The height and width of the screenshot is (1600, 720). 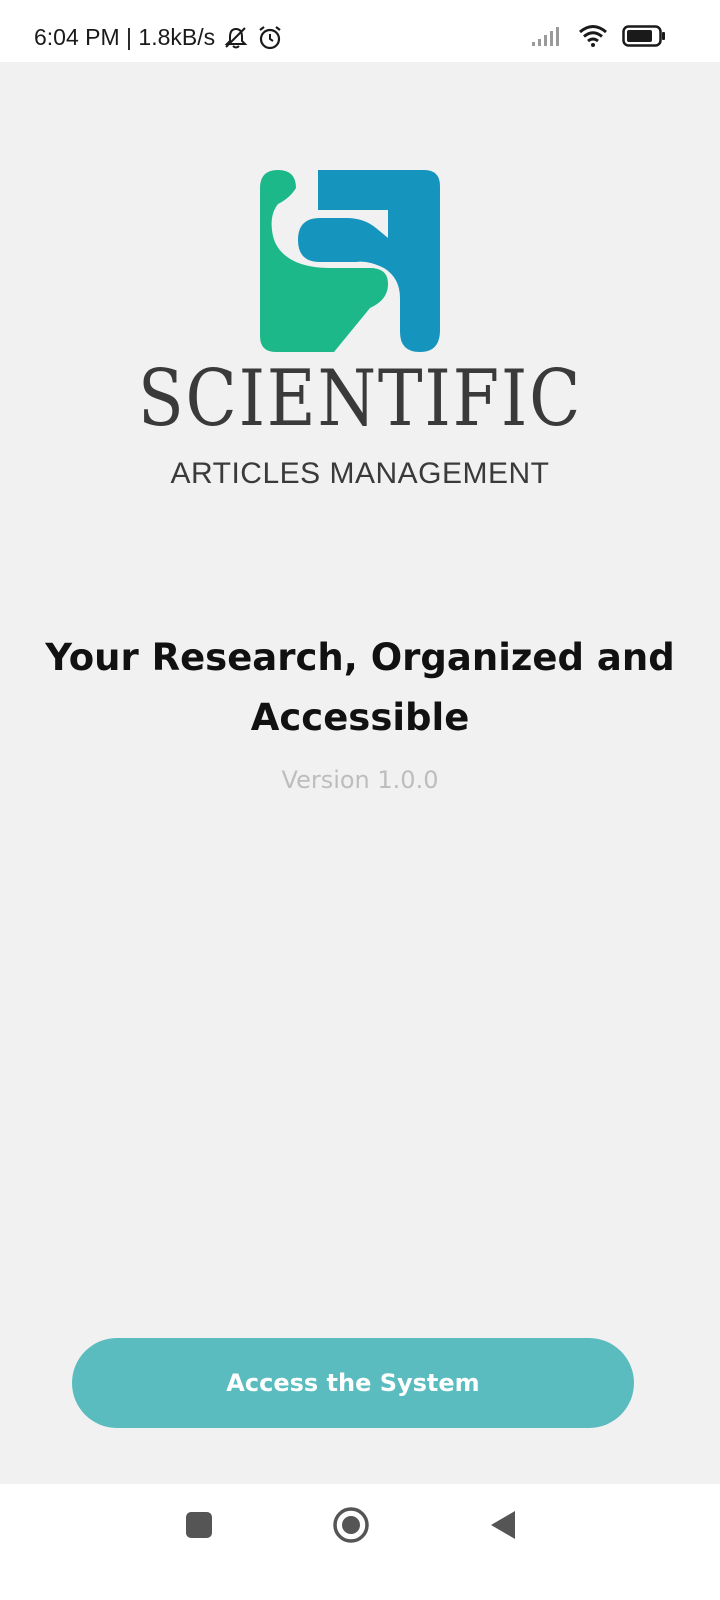 I want to click on logo-wordmark: SCIENTIFIC, so click(x=360, y=399).